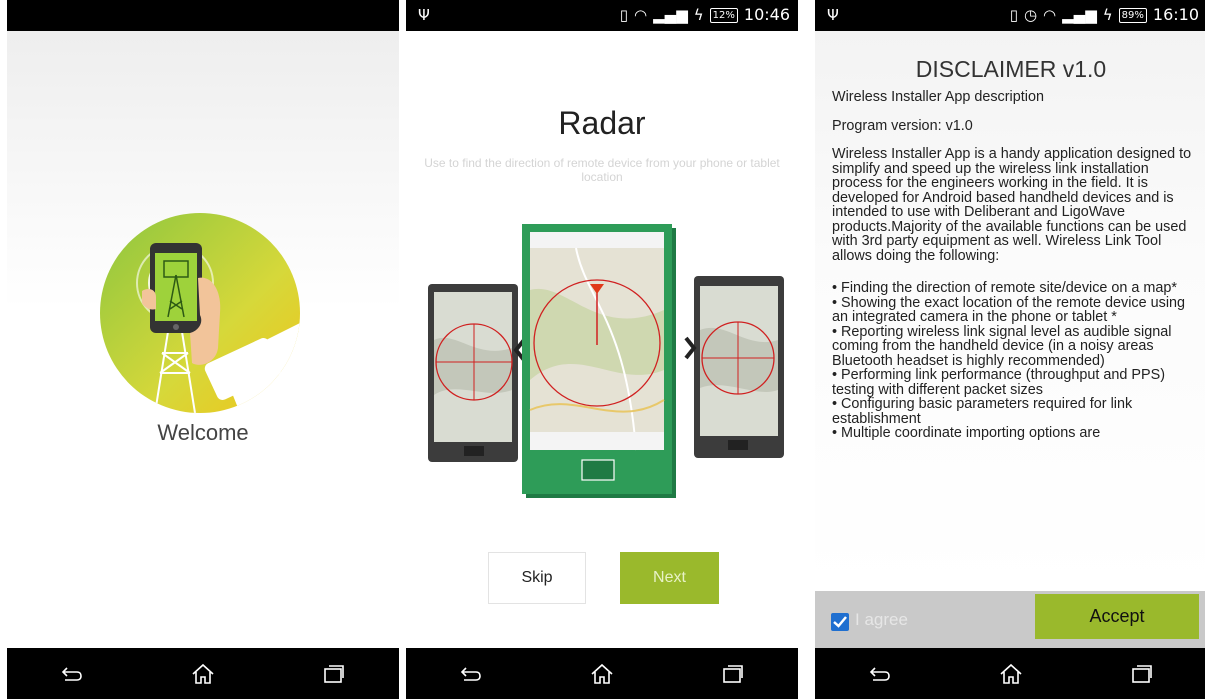  I want to click on next-button: Next, so click(669, 578).